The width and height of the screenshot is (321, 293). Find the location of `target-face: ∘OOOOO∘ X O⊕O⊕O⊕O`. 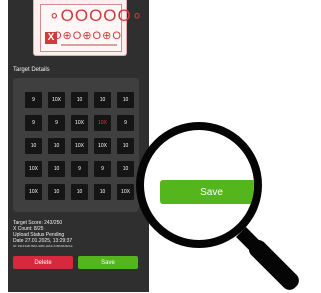

target-face: ∘OOOOO∘ X O⊕O⊕O⊕O is located at coordinates (91, 28).